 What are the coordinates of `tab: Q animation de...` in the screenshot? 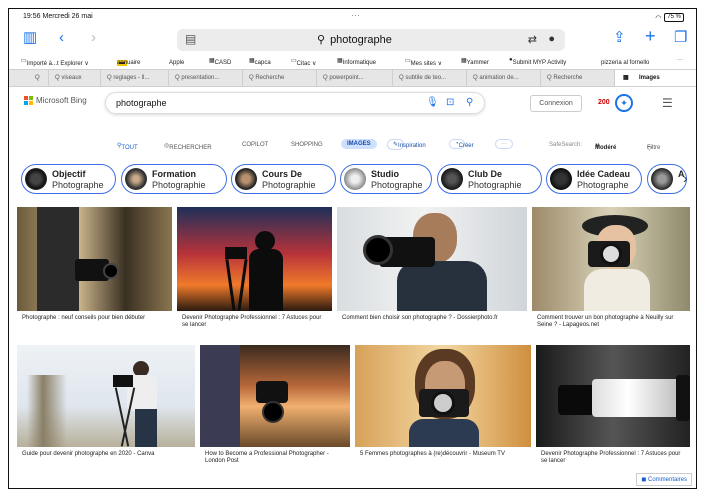 It's located at (504, 78).